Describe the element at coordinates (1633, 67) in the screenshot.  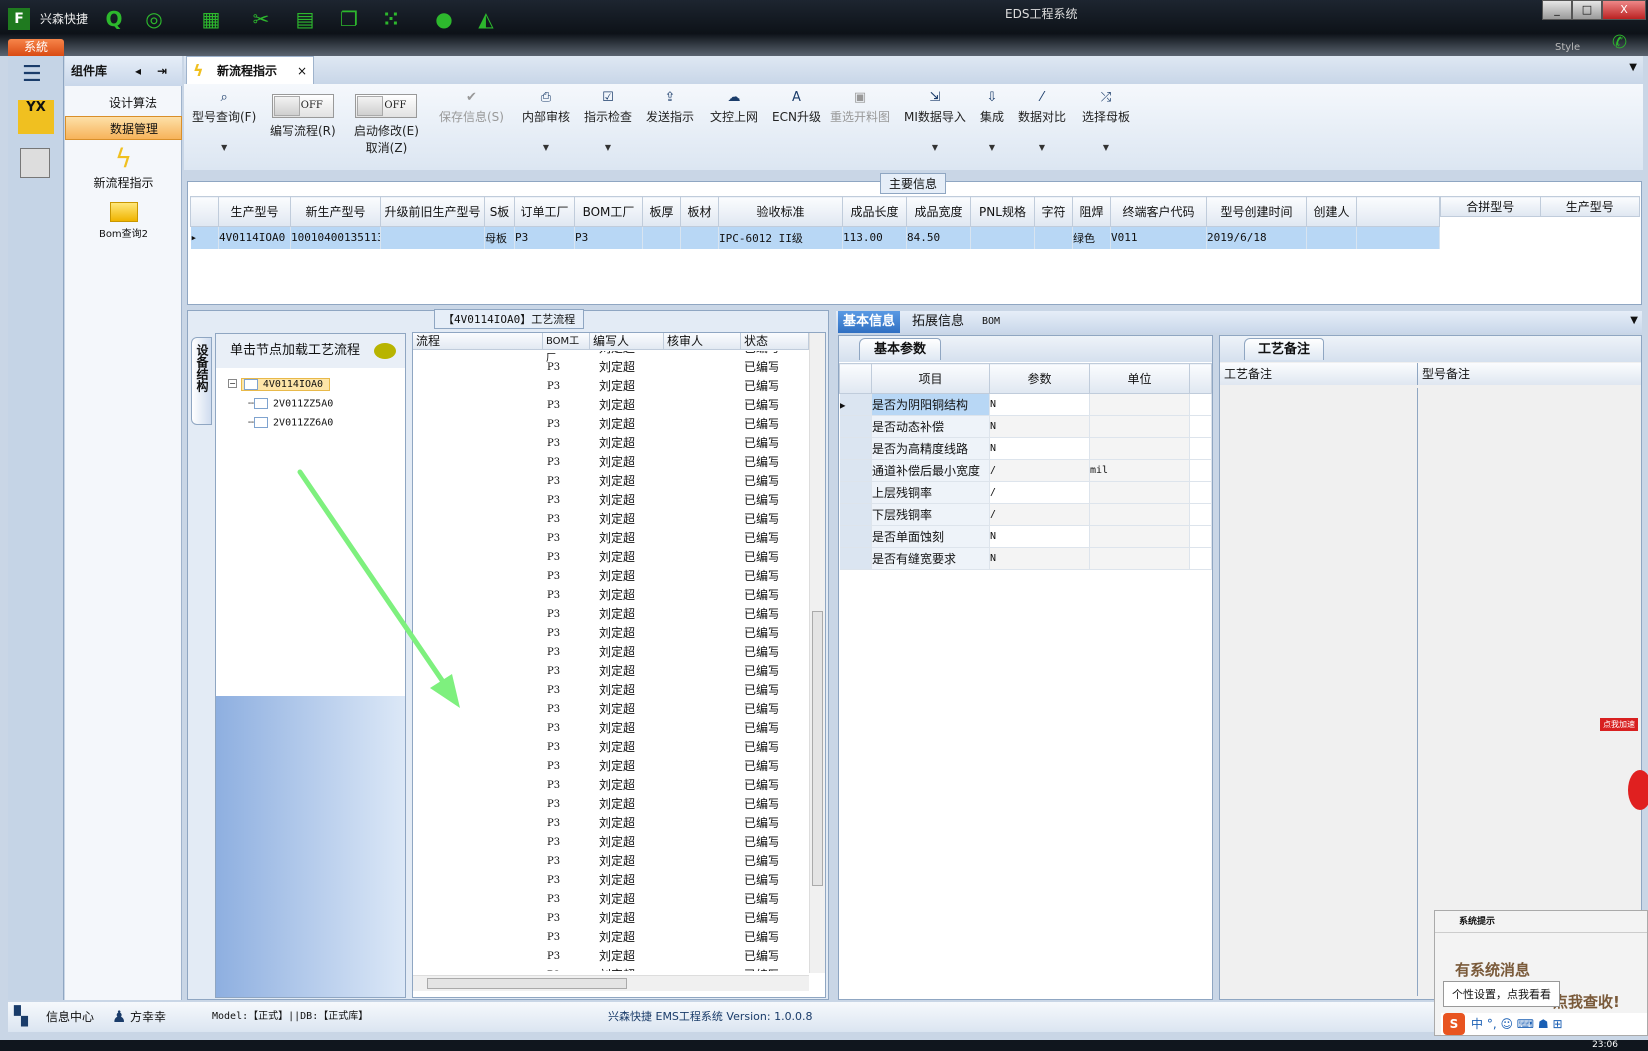
I see `tab-list-dropdown-icon: ▼` at that location.